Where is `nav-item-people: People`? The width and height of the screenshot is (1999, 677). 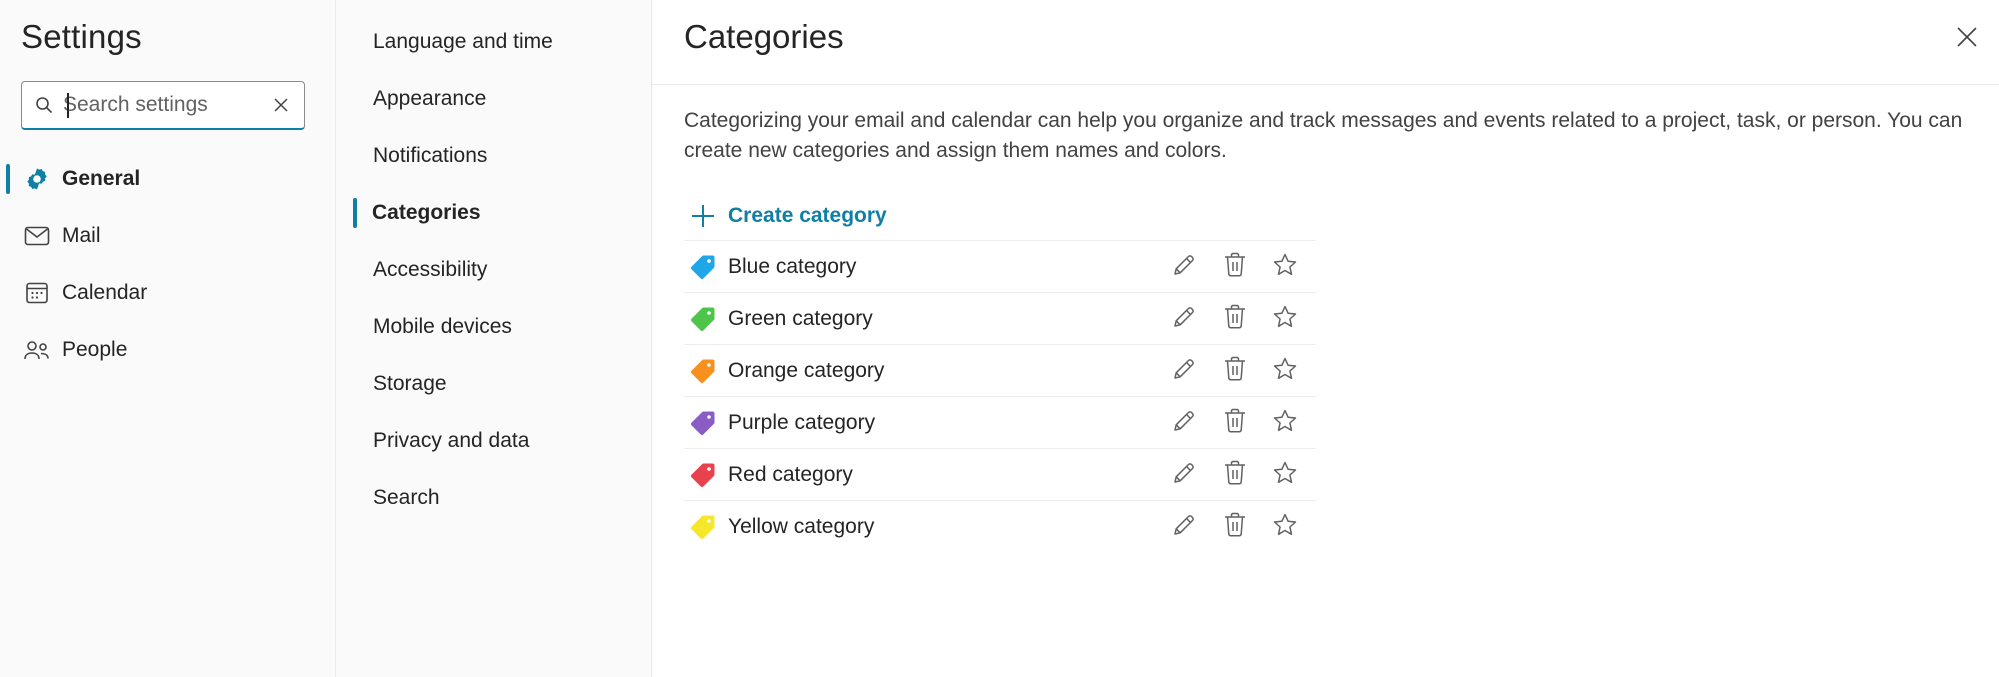 nav-item-people: People is located at coordinates (168, 350).